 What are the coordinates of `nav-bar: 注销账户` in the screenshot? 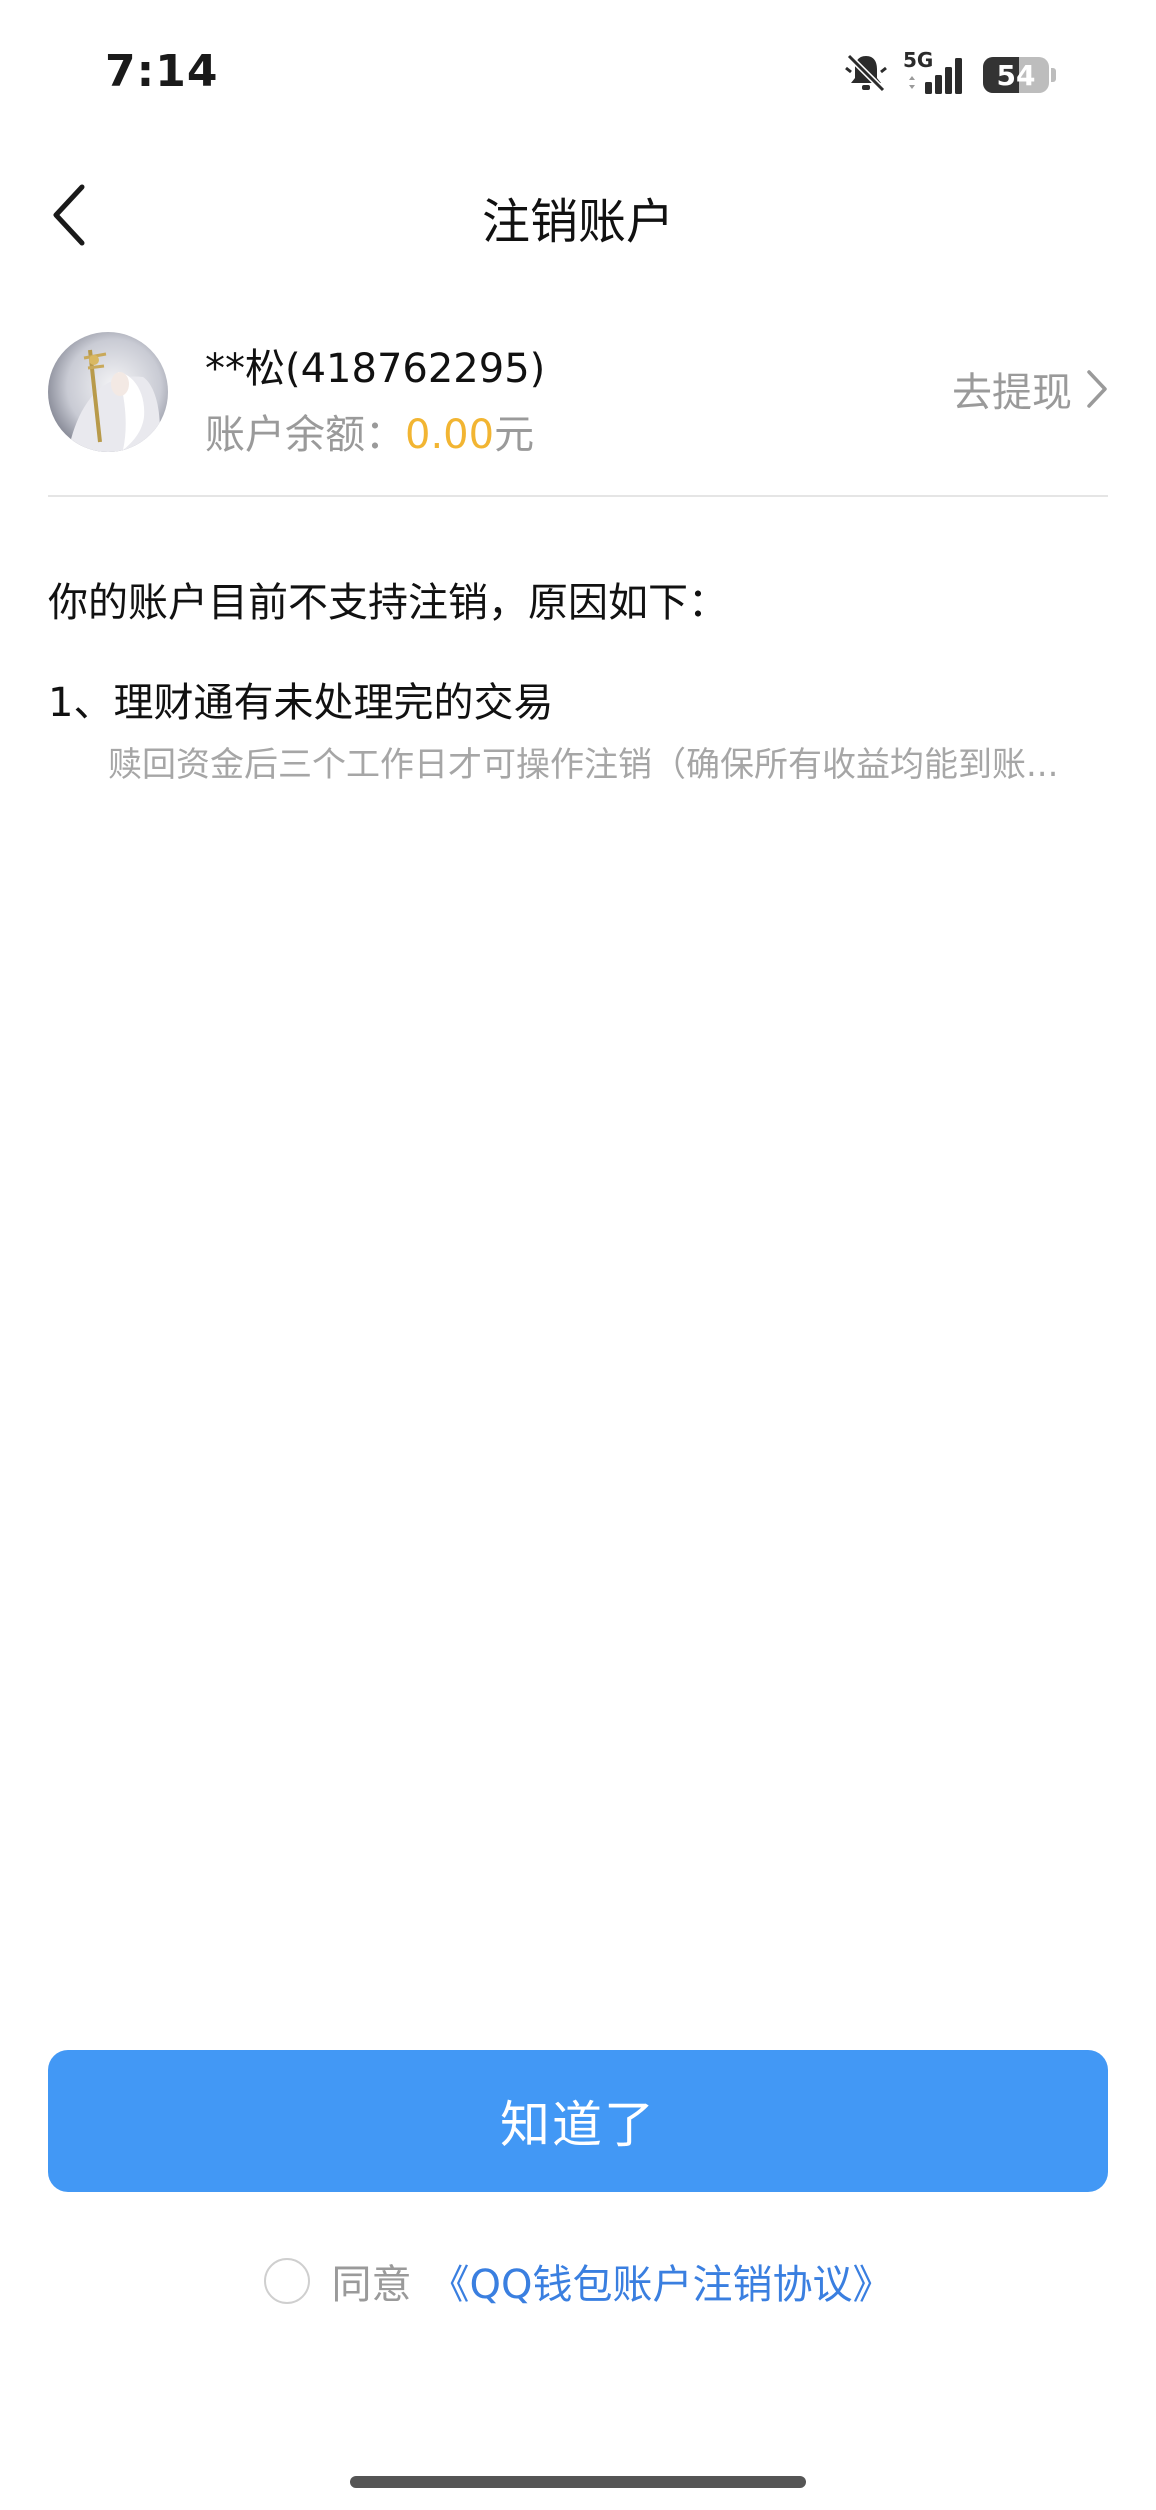 It's located at (578, 215).